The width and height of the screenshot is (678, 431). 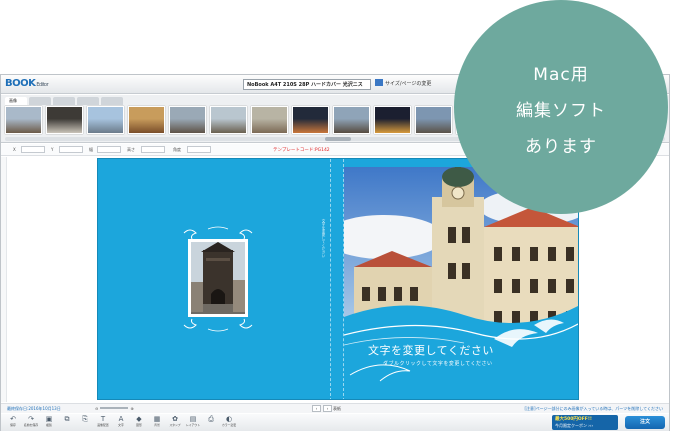 What do you see at coordinates (431, 350) in the screenshot?
I see `cover-title-text: 文字を変更してください` at bounding box center [431, 350].